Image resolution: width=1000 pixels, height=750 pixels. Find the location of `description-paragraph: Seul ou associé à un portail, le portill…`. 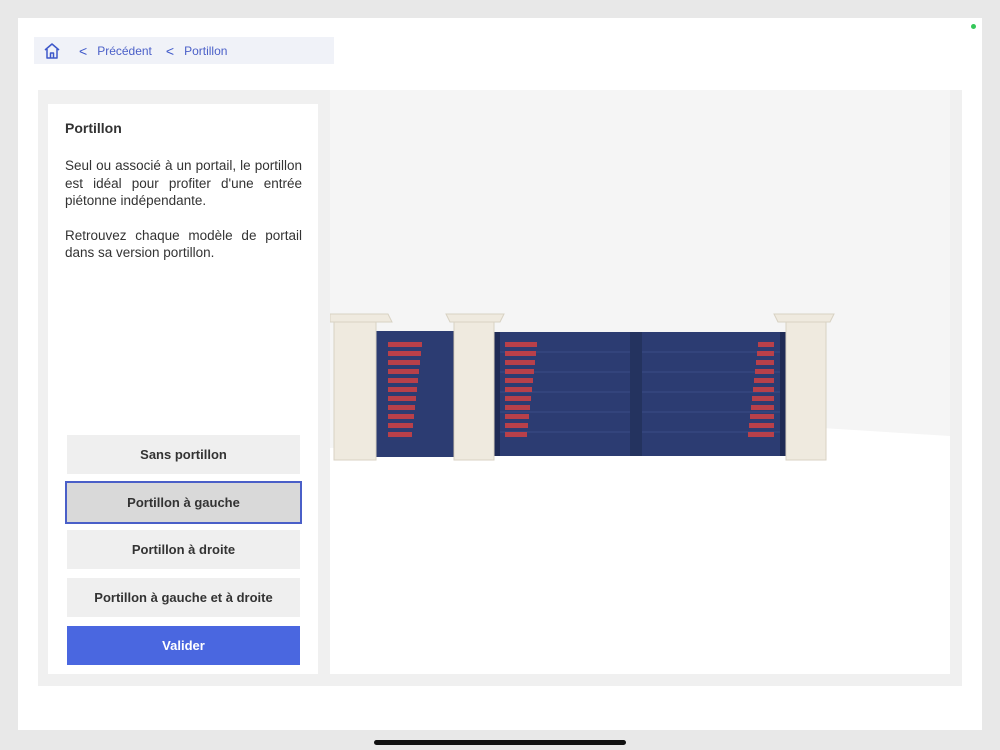

description-paragraph: Seul ou associé à un portail, le portill… is located at coordinates (183, 183).